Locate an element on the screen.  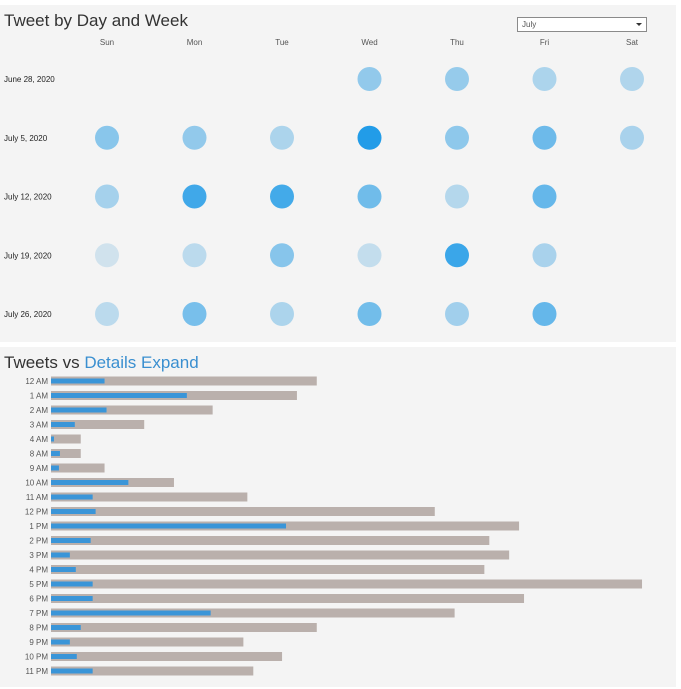
day-label: Mon is located at coordinates (195, 42).